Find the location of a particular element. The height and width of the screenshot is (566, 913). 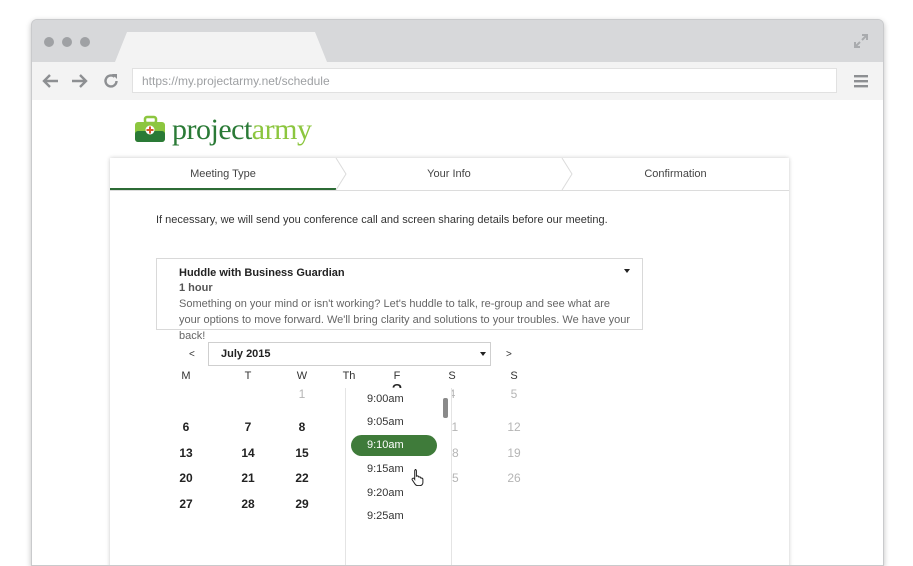

meeting-title: Huddle with Business Guardian is located at coordinates (262, 273).